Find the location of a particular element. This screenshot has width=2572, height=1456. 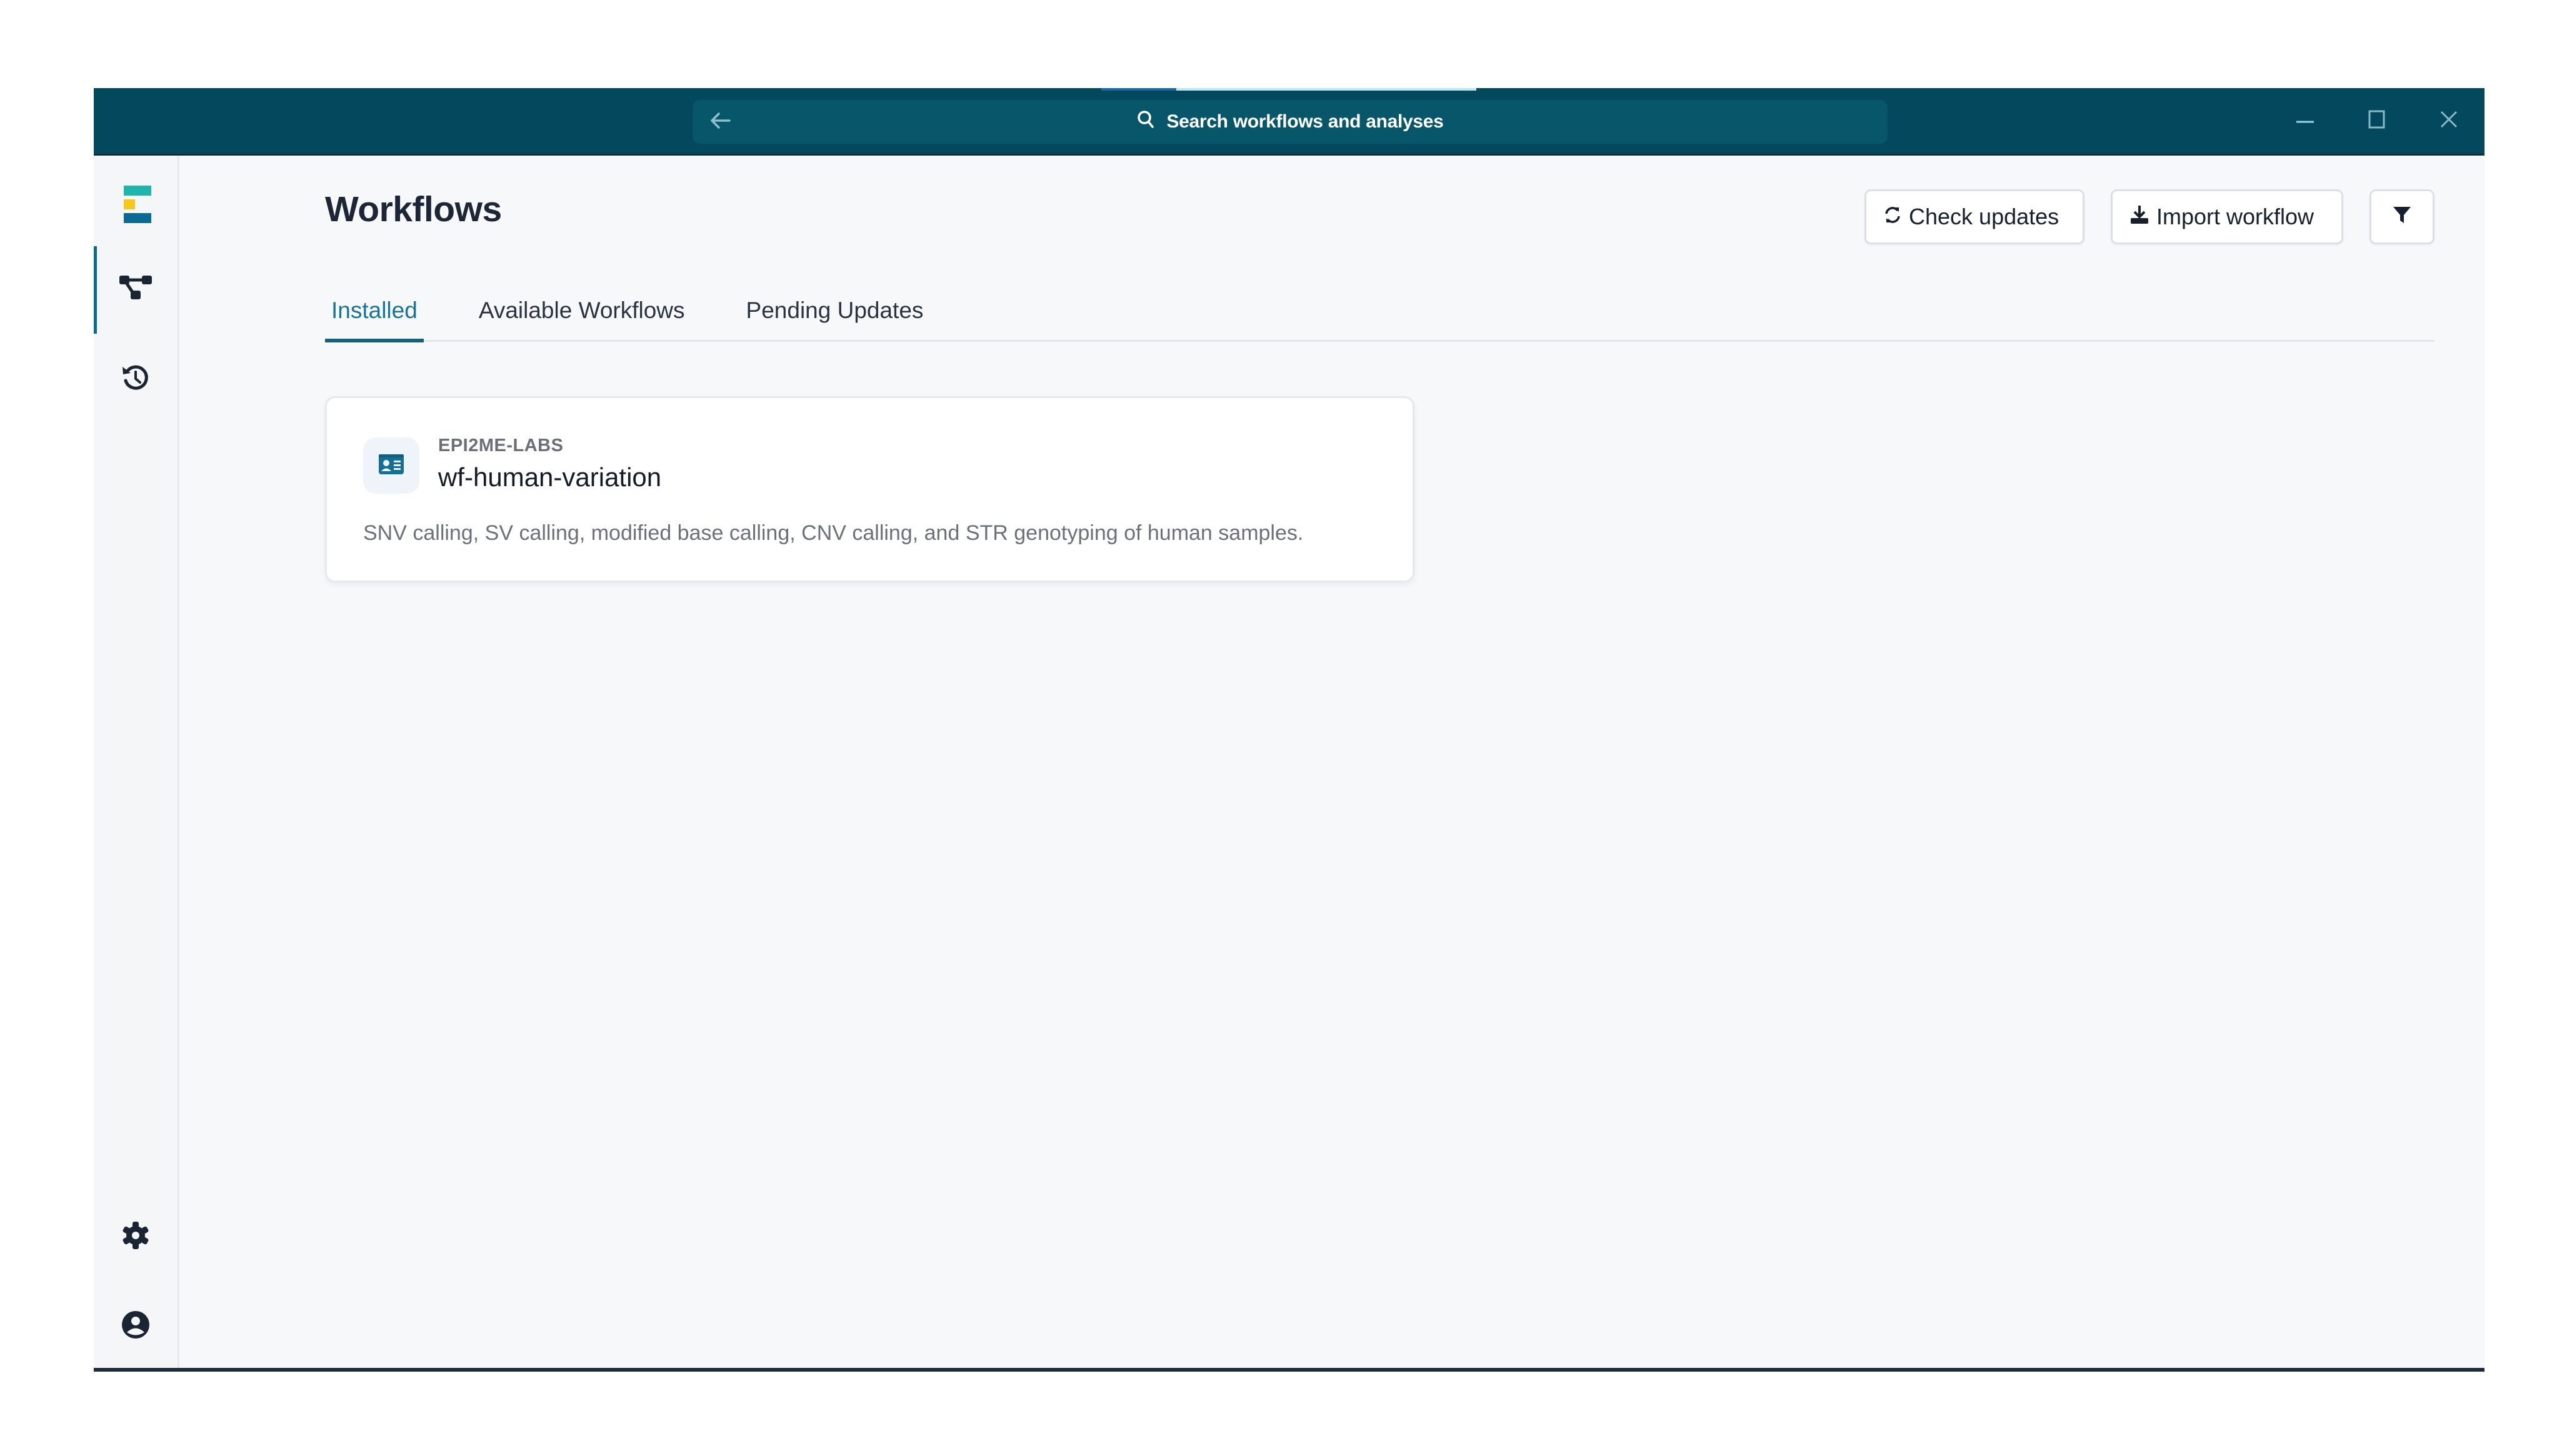

maximize-icon is located at coordinates (2377, 121).